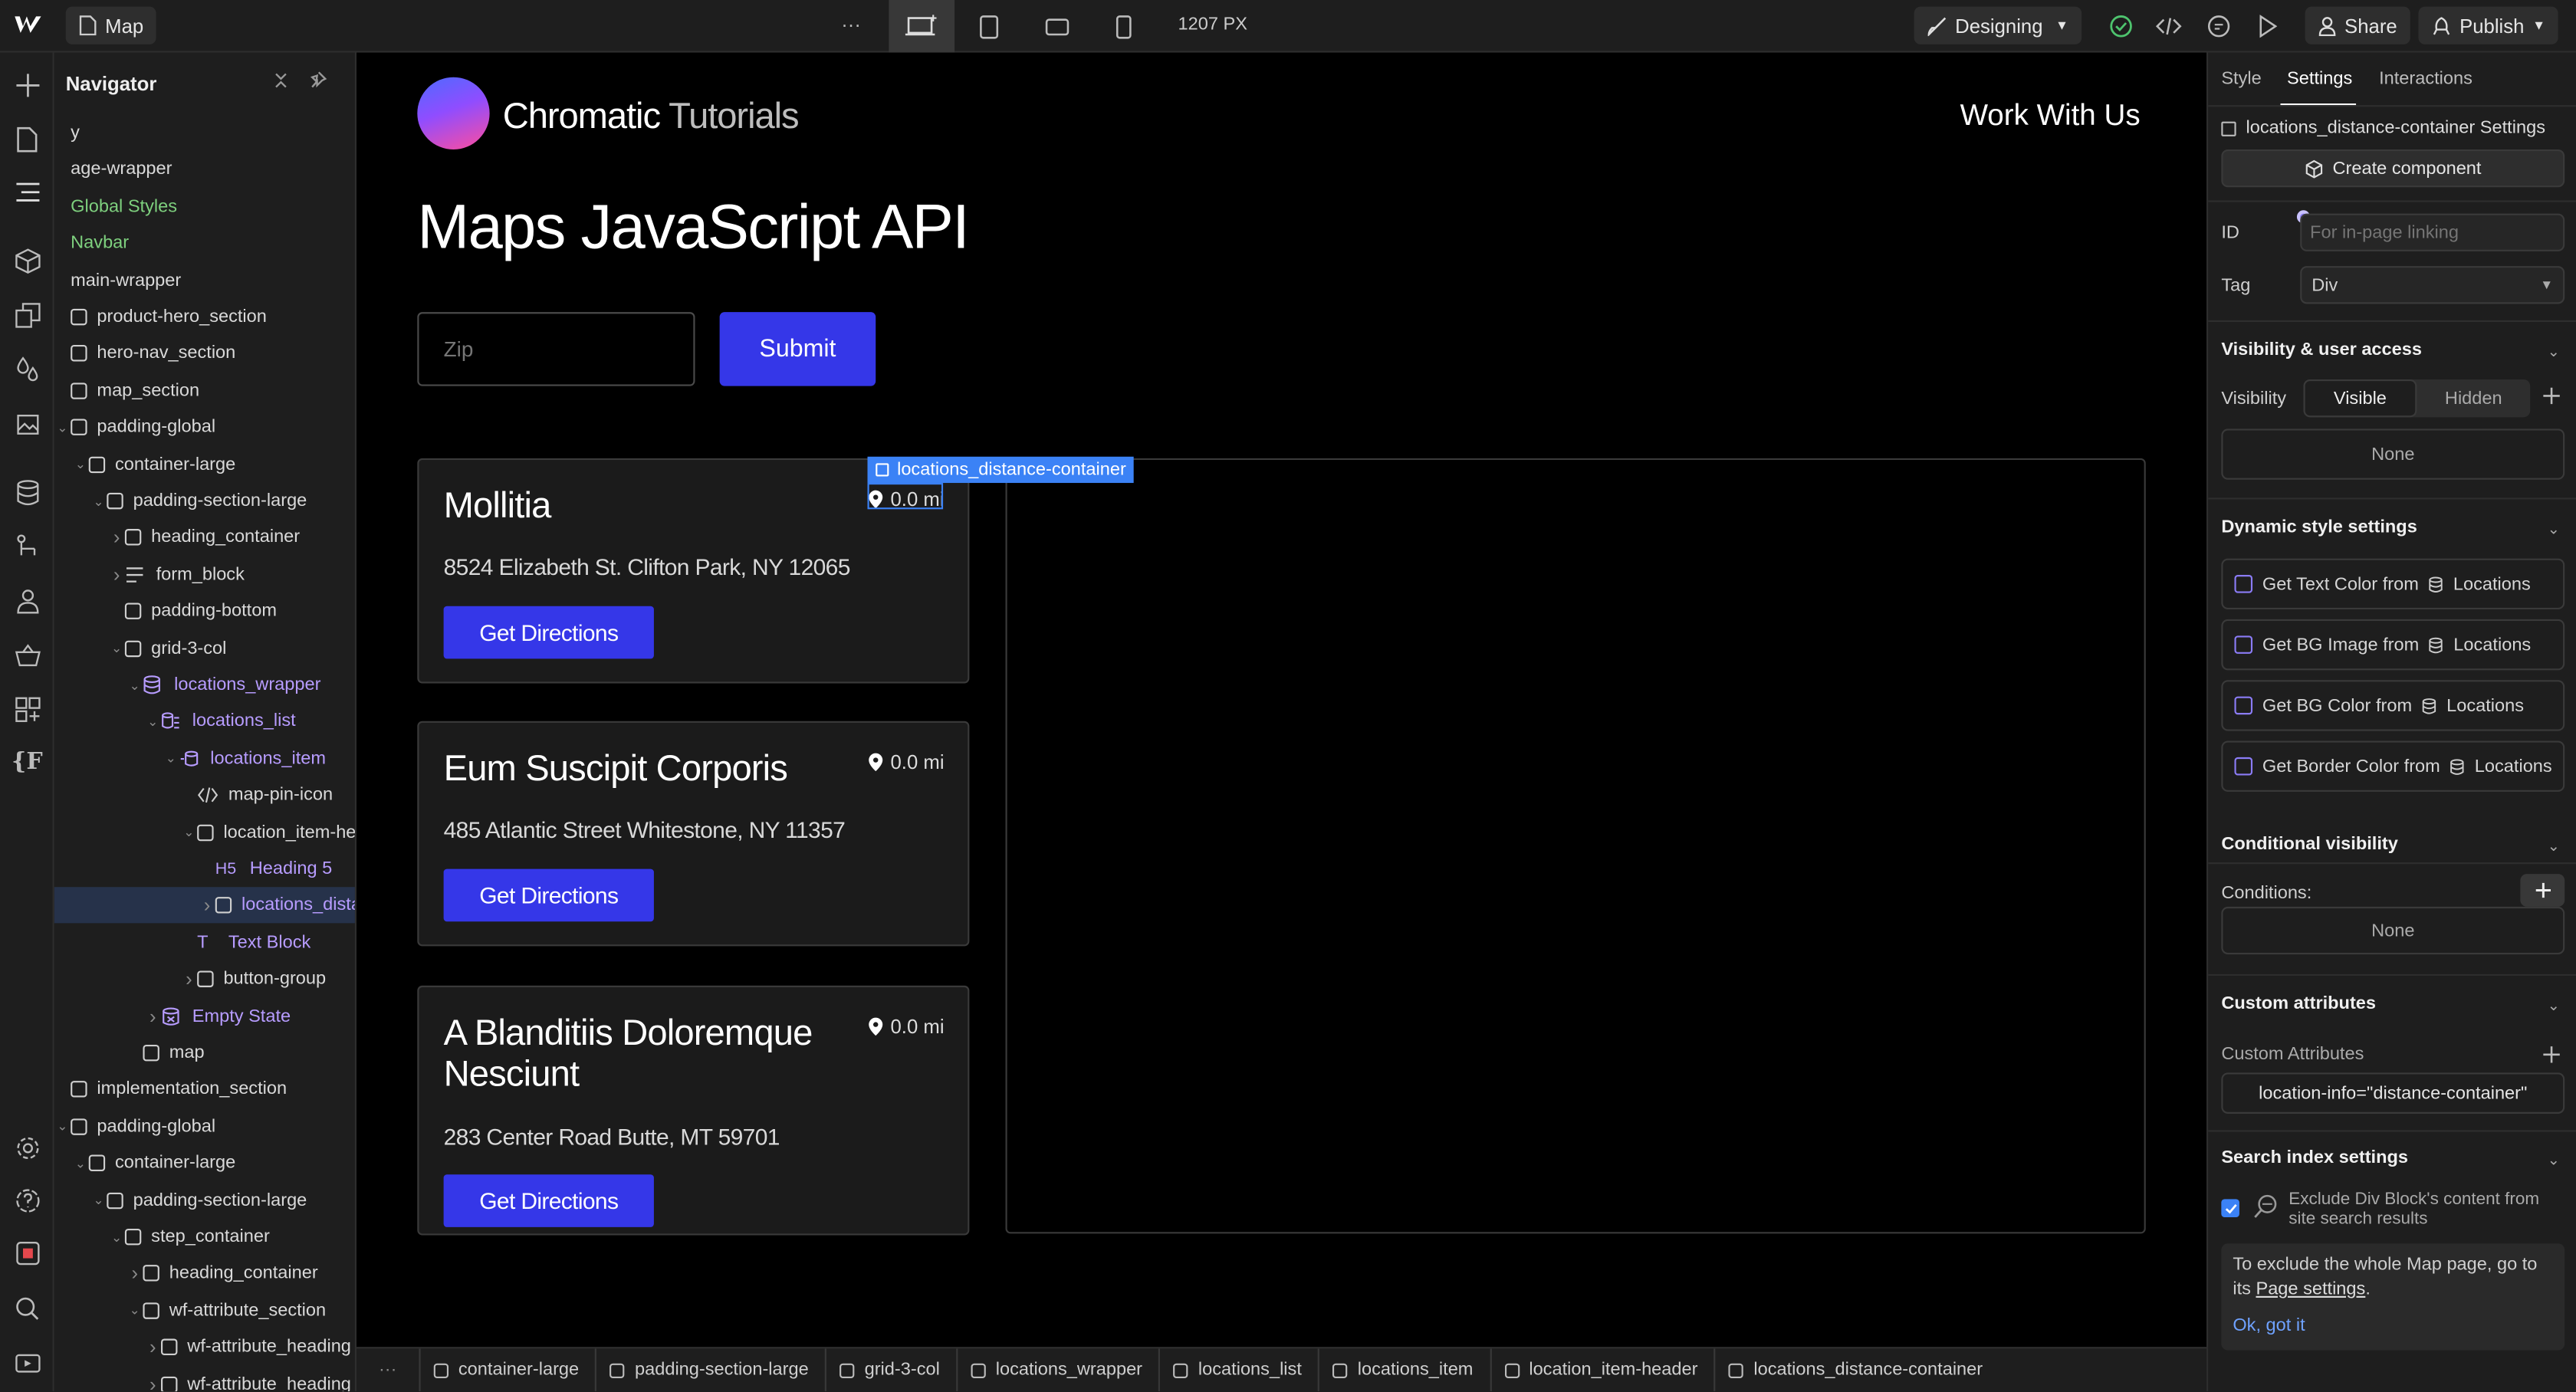 This screenshot has height=1392, width=2576. Describe the element at coordinates (2230, 1208) in the screenshot. I see `exclude-checkbox` at that location.